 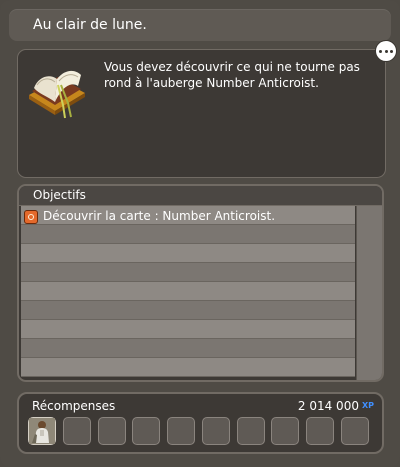 What do you see at coordinates (31, 217) in the screenshot?
I see `objective-marker-icon` at bounding box center [31, 217].